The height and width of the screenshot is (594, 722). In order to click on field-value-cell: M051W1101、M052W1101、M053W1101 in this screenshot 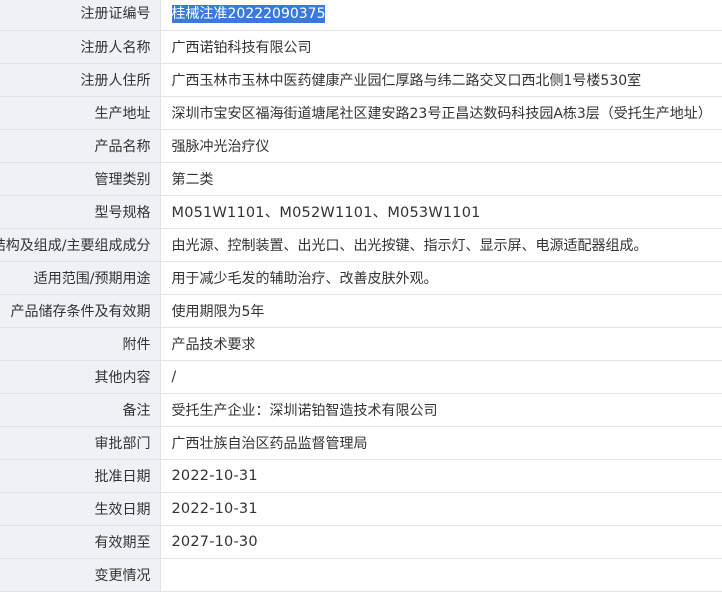, I will do `click(441, 212)`.